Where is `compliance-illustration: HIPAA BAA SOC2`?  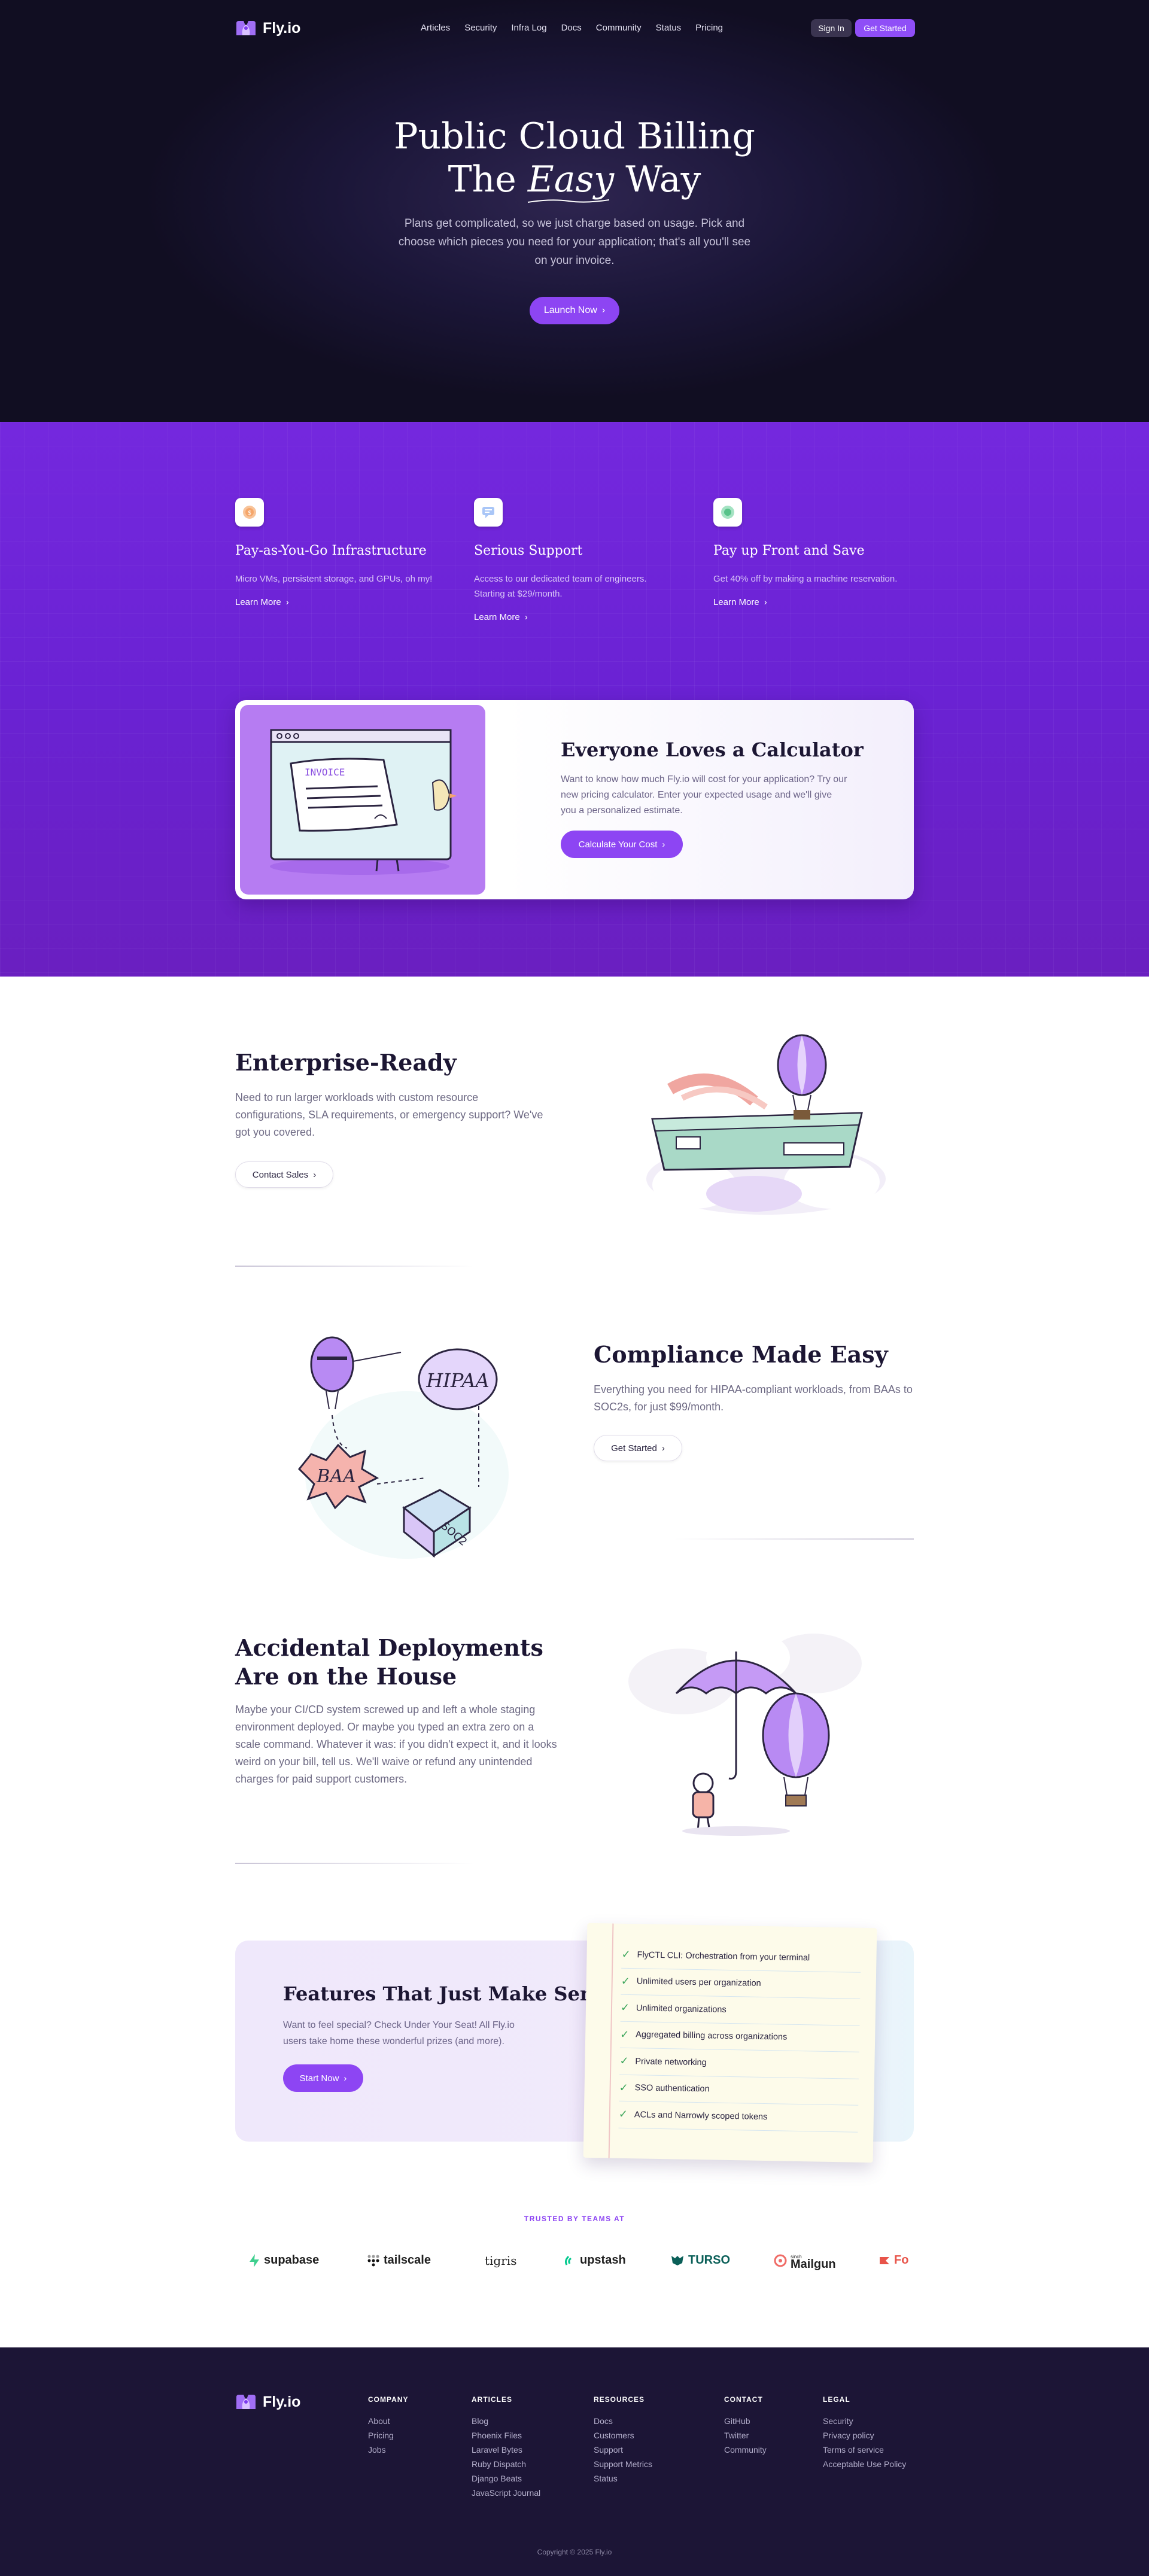
compliance-illustration: HIPAA BAA SOC2 is located at coordinates (403, 1447).